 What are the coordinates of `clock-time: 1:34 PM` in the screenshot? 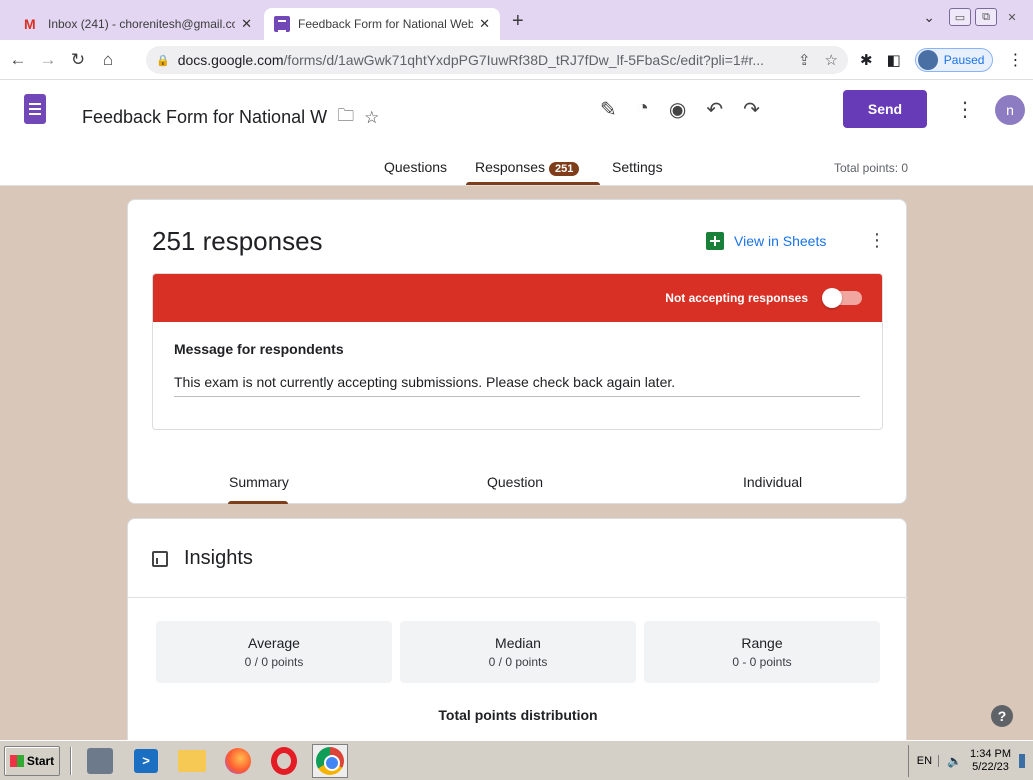 It's located at (990, 754).